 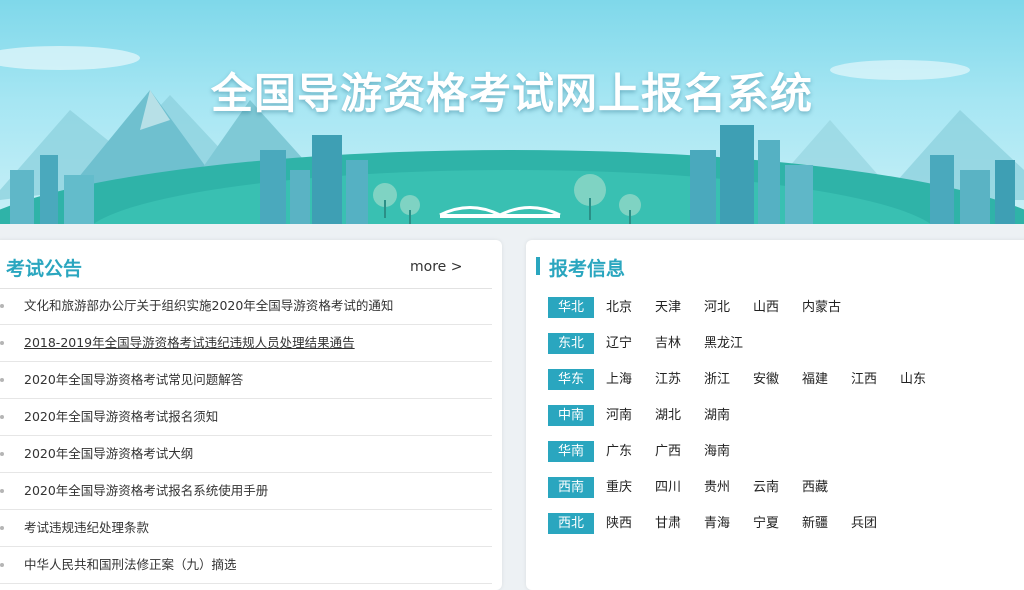 What do you see at coordinates (815, 379) in the screenshot?
I see `province-link: 福建` at bounding box center [815, 379].